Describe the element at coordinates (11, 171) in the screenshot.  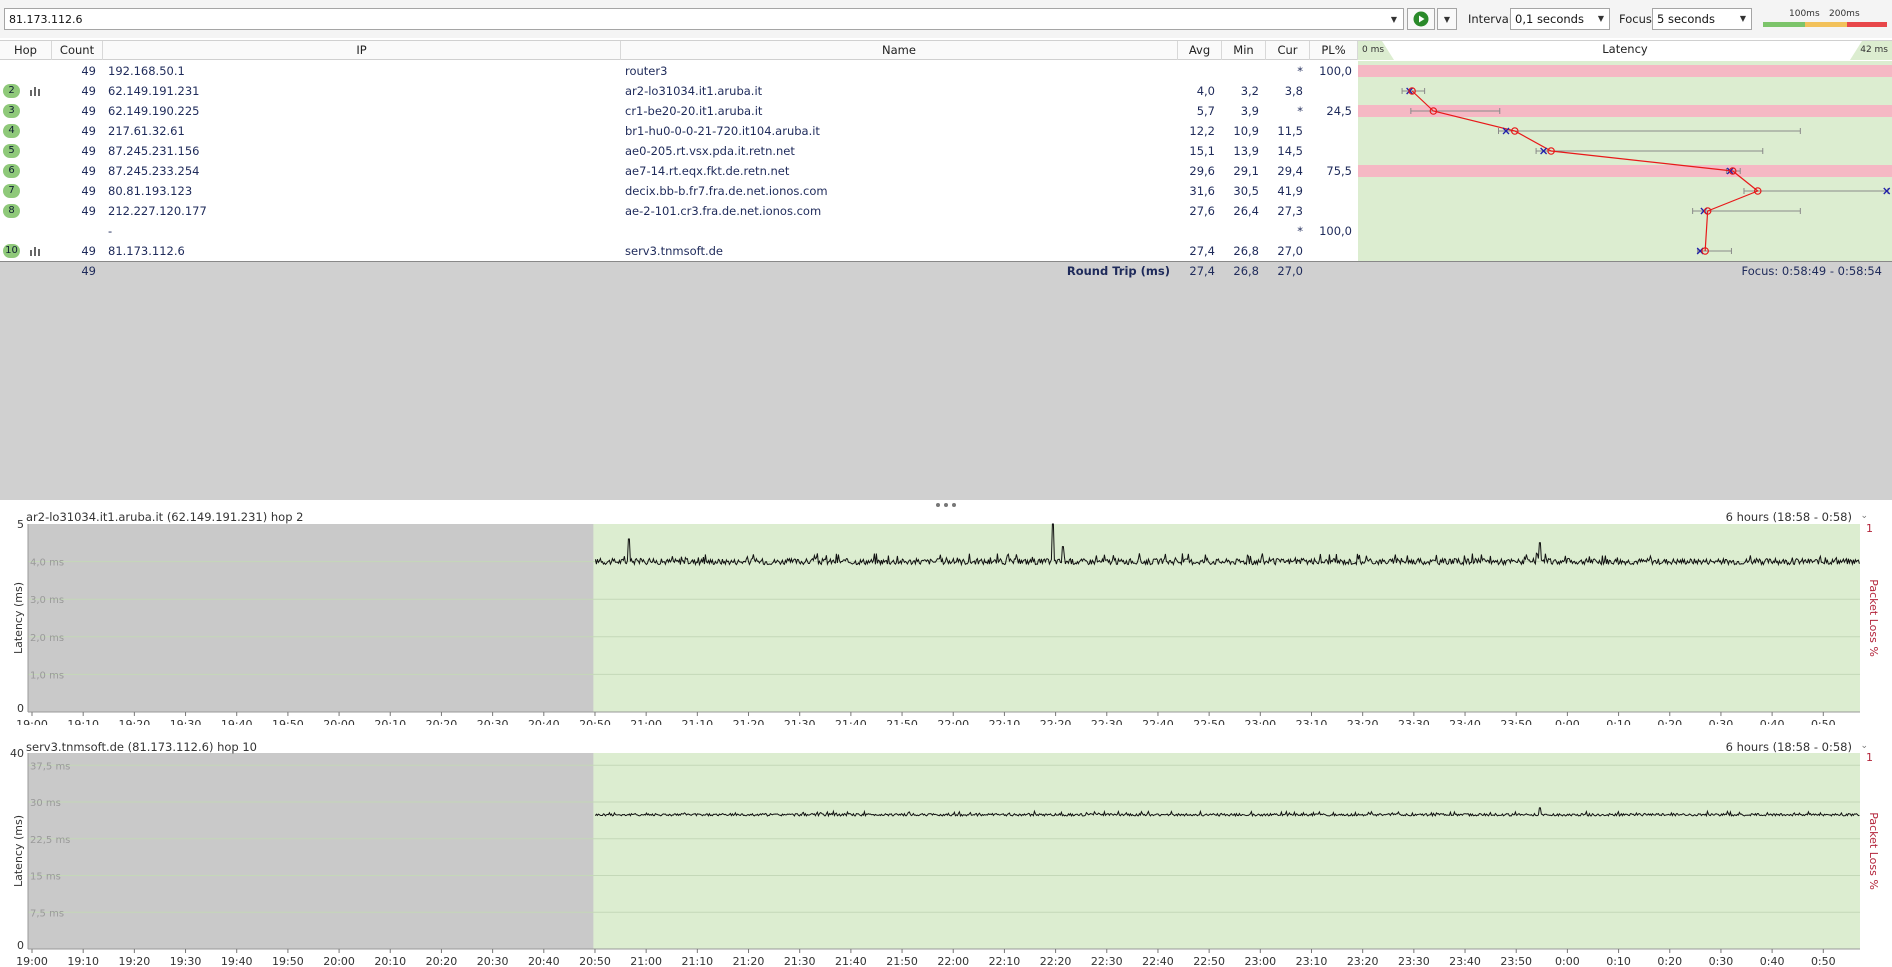
I see `hop-number-badge: 6` at that location.